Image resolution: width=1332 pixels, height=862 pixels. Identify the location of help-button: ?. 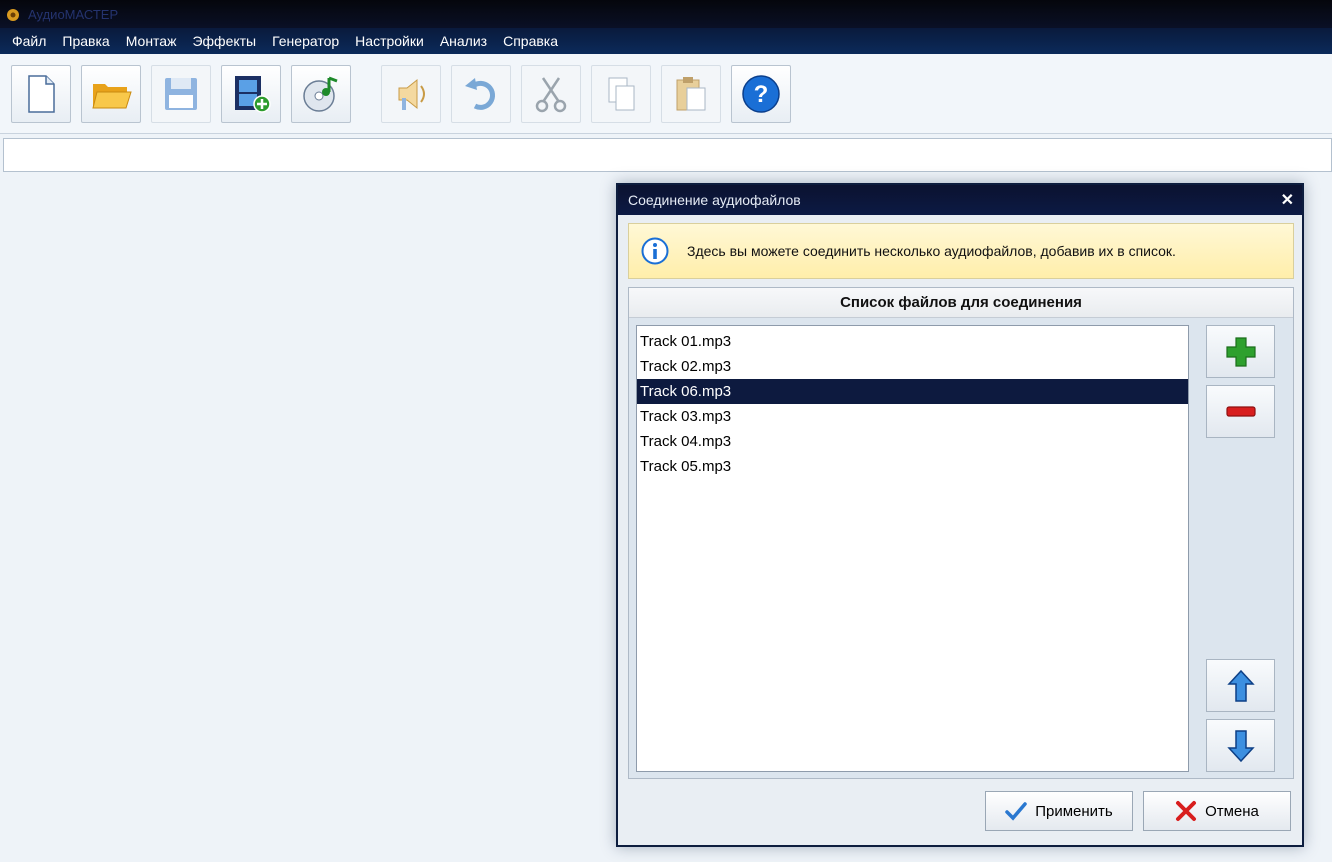
(761, 94).